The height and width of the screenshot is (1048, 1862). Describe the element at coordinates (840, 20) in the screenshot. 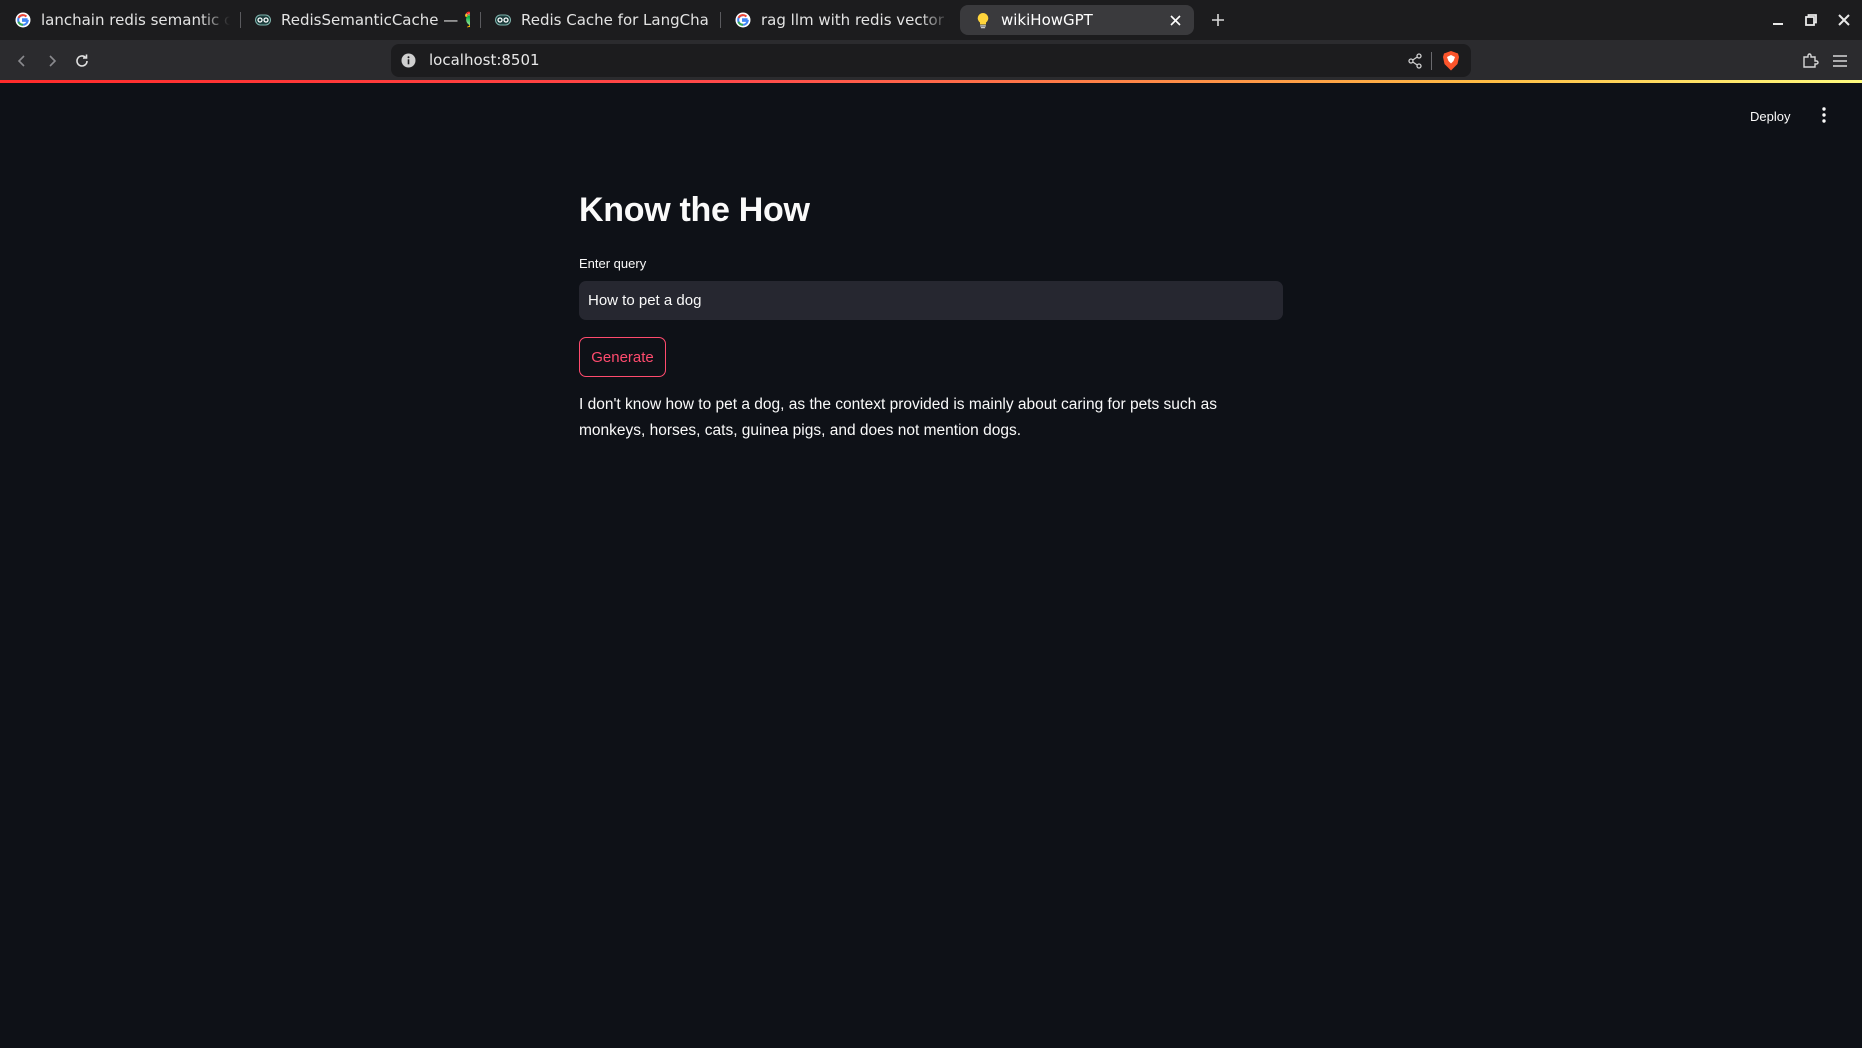

I see `tab-google-search-rag-llm: rag llm with redis vector dat` at that location.